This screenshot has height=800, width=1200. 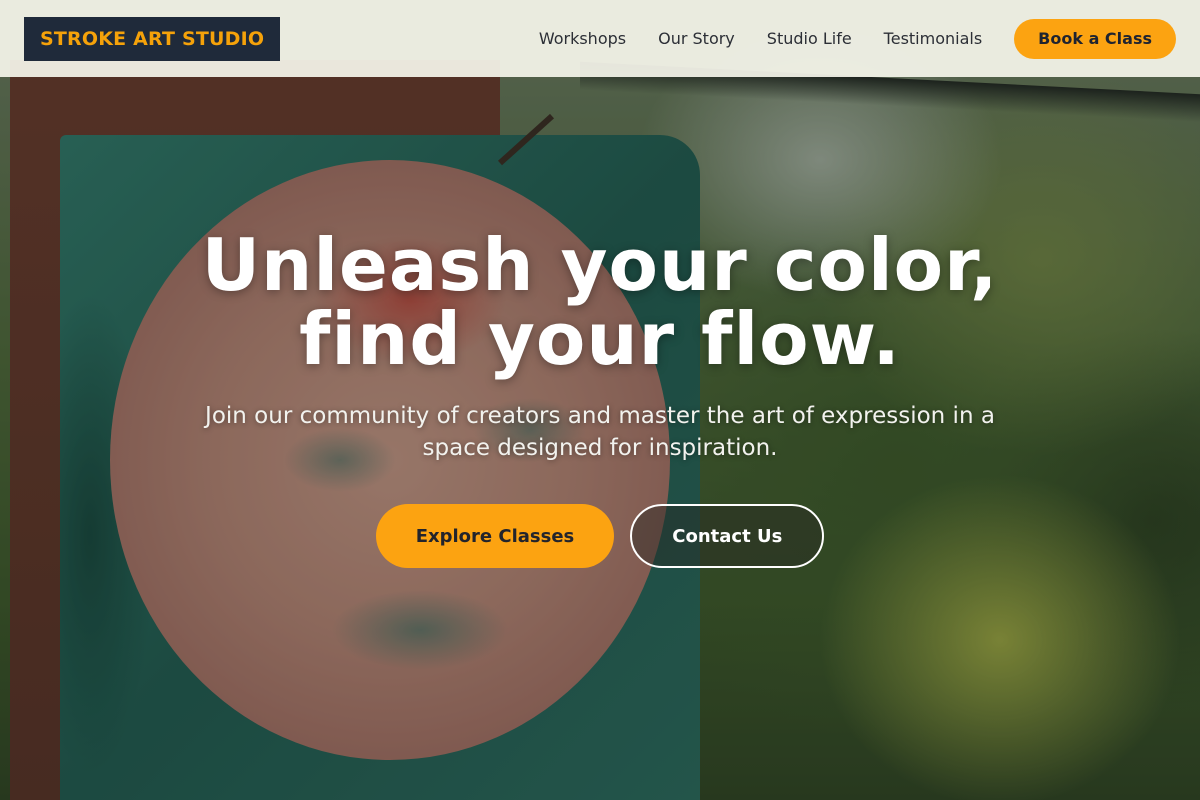 What do you see at coordinates (152, 38) in the screenshot?
I see `site-logo: STROKE ART STUDIO` at bounding box center [152, 38].